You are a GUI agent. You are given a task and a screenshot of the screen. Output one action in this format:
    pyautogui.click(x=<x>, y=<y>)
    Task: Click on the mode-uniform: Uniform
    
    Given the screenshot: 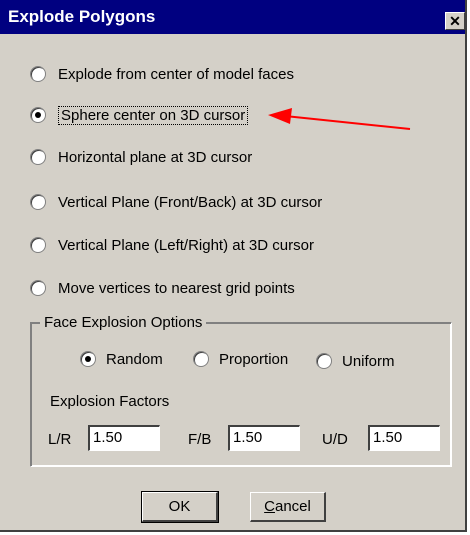 What is the action you would take?
    pyautogui.click(x=355, y=361)
    